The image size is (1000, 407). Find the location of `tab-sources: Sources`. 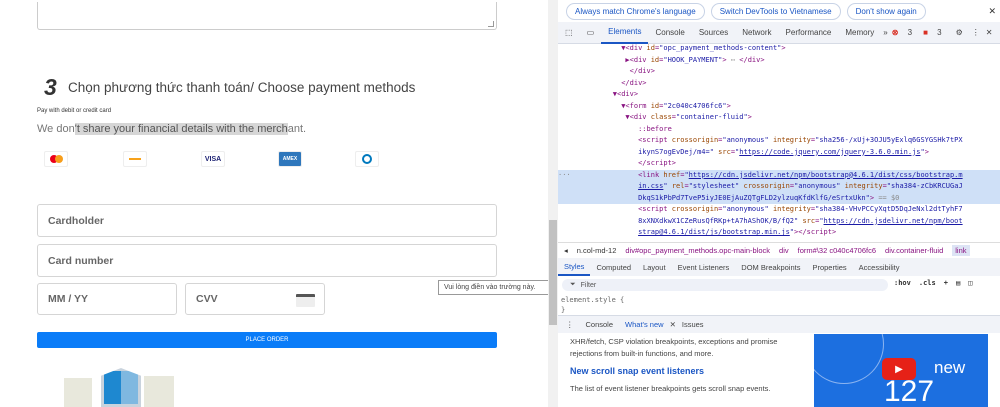

tab-sources: Sources is located at coordinates (713, 33).